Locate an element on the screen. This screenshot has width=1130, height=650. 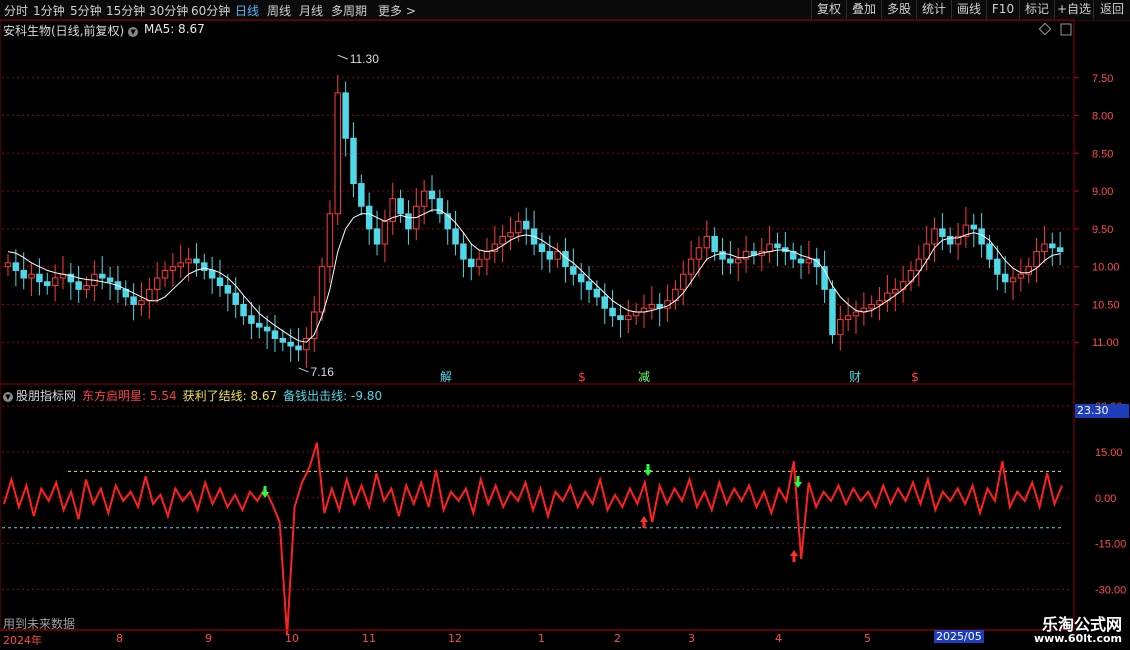
stock-title: 安科生物(日线,前复权) ▼ is located at coordinates (72, 30).